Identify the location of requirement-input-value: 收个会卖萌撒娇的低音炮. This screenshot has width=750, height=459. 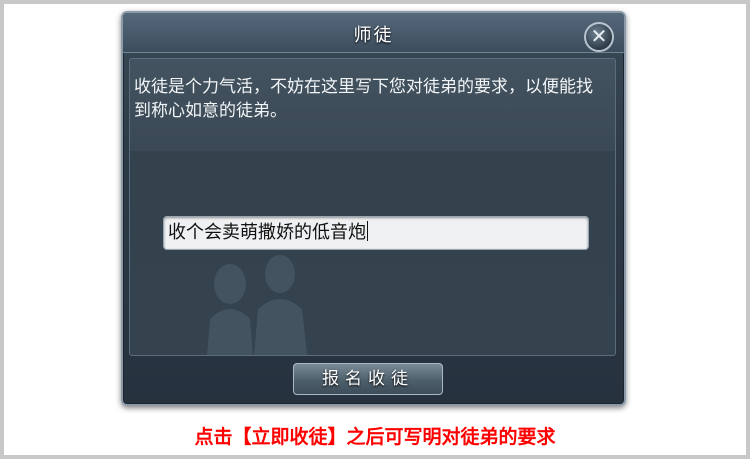
(267, 232).